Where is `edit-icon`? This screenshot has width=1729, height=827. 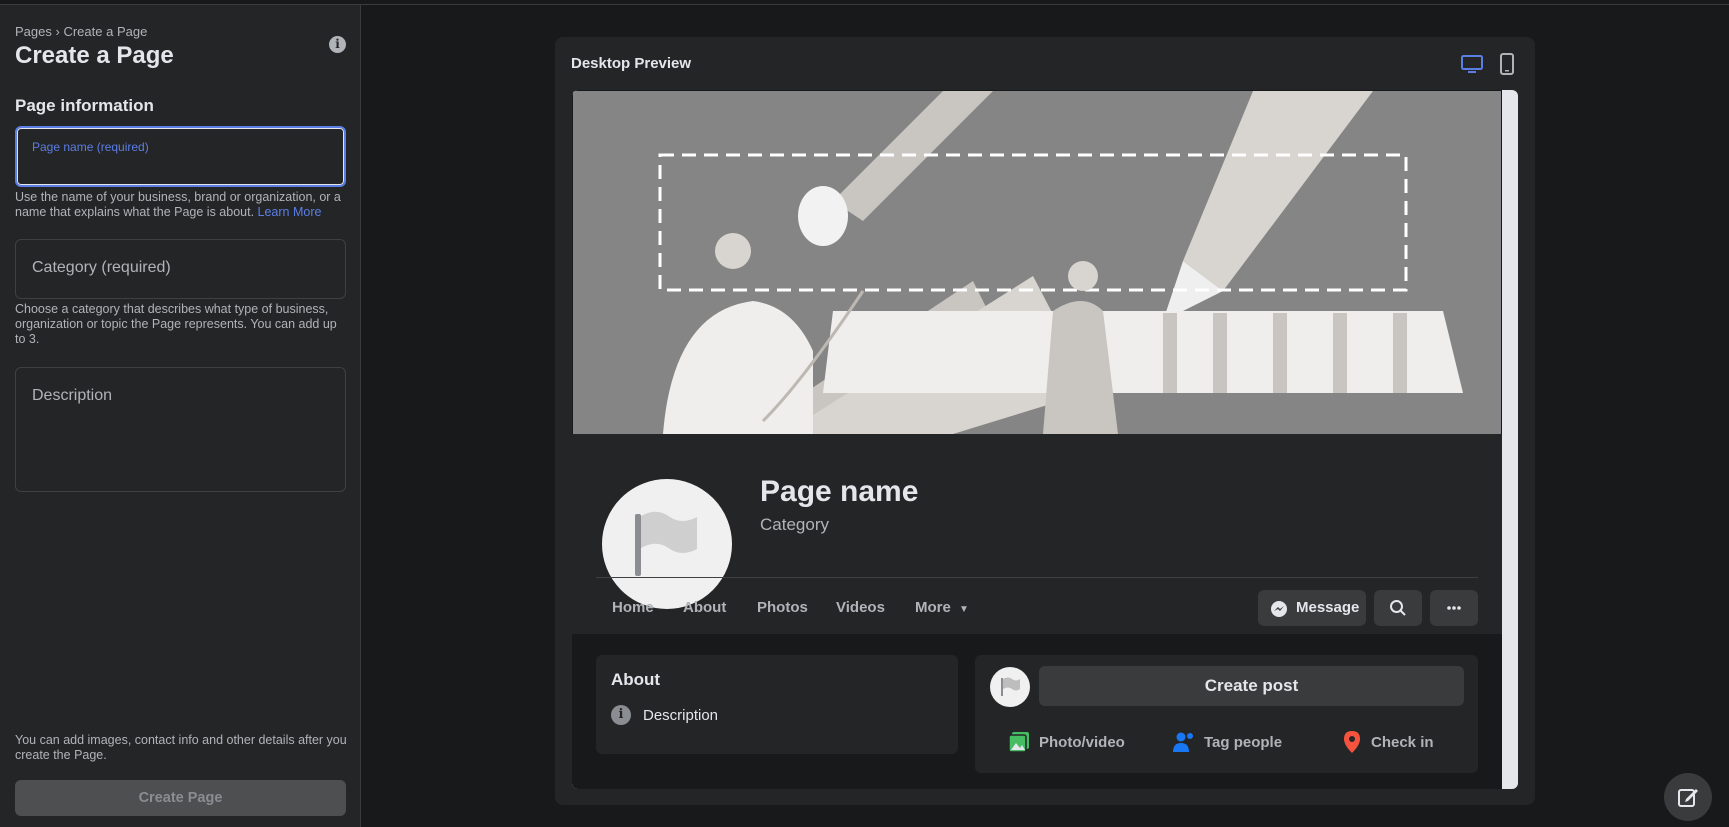 edit-icon is located at coordinates (1688, 798).